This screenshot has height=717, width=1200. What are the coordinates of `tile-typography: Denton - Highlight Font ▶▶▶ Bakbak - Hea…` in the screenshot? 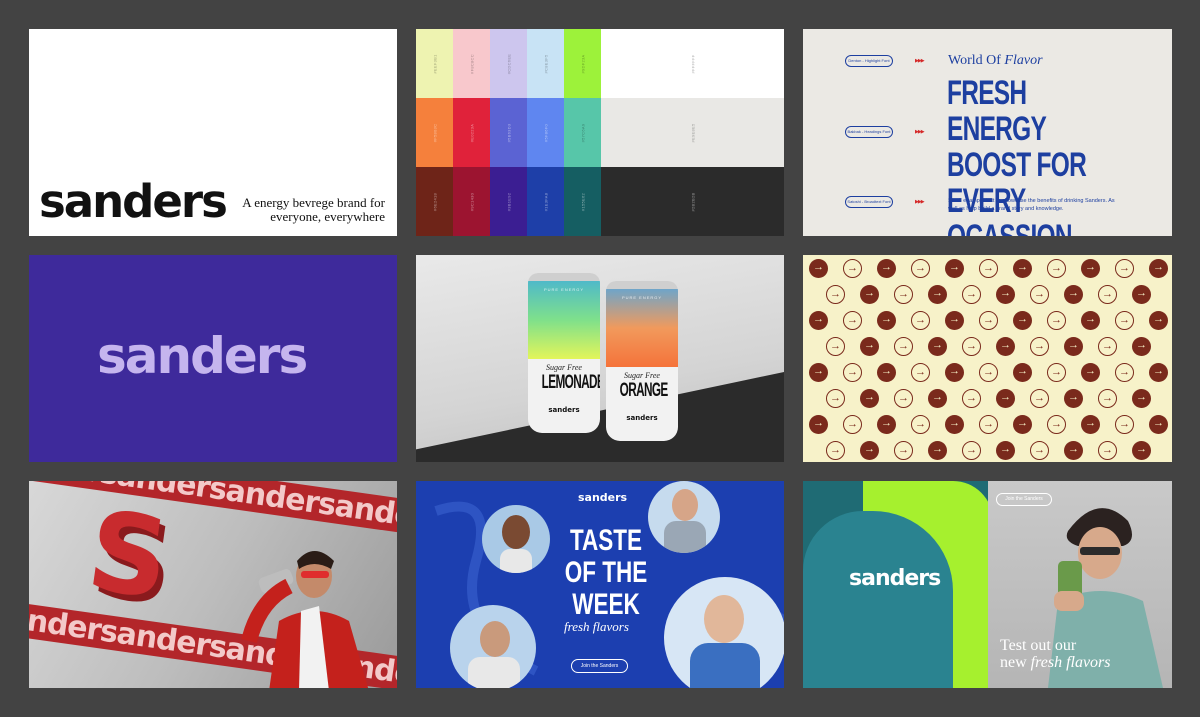 It's located at (987, 132).